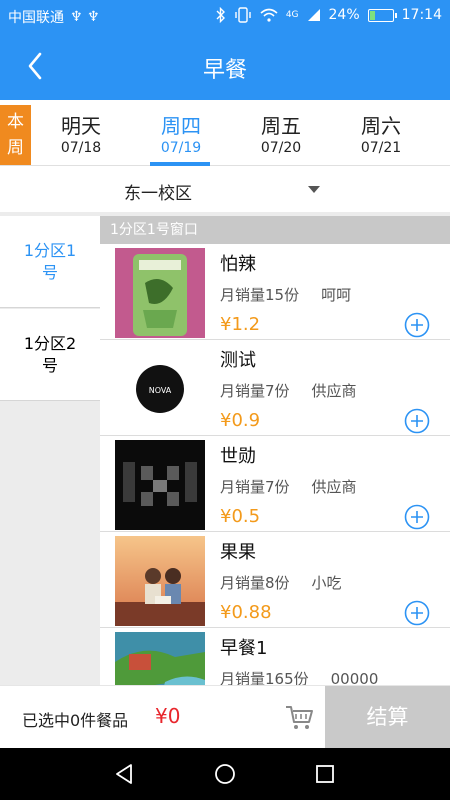 Image resolution: width=450 pixels, height=800 pixels. Describe the element at coordinates (260, 295) in the screenshot. I see `monthly-sales: 月销量15份` at that location.